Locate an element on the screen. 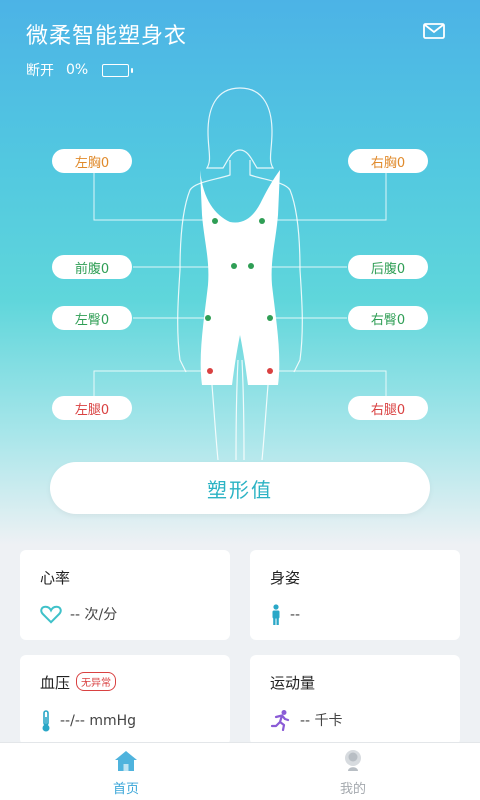 This screenshot has width=480, height=800. blood-pressure-card: 血压 无异常 --/-- mmHg is located at coordinates (125, 700).